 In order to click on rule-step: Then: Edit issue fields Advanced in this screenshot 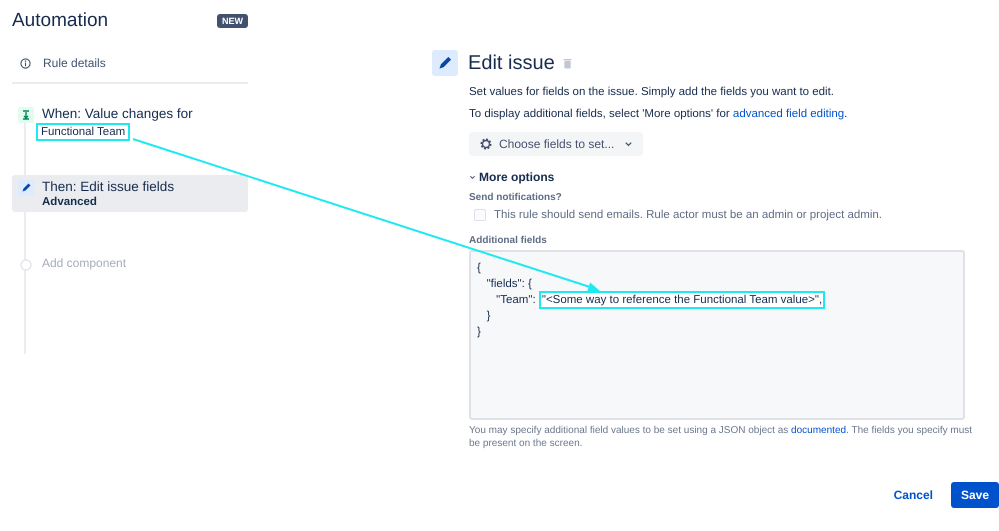, I will do `click(130, 193)`.